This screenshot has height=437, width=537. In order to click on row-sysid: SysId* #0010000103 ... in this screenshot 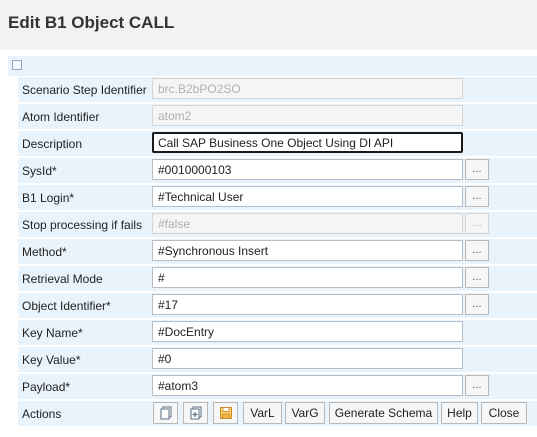, I will do `click(277, 170)`.